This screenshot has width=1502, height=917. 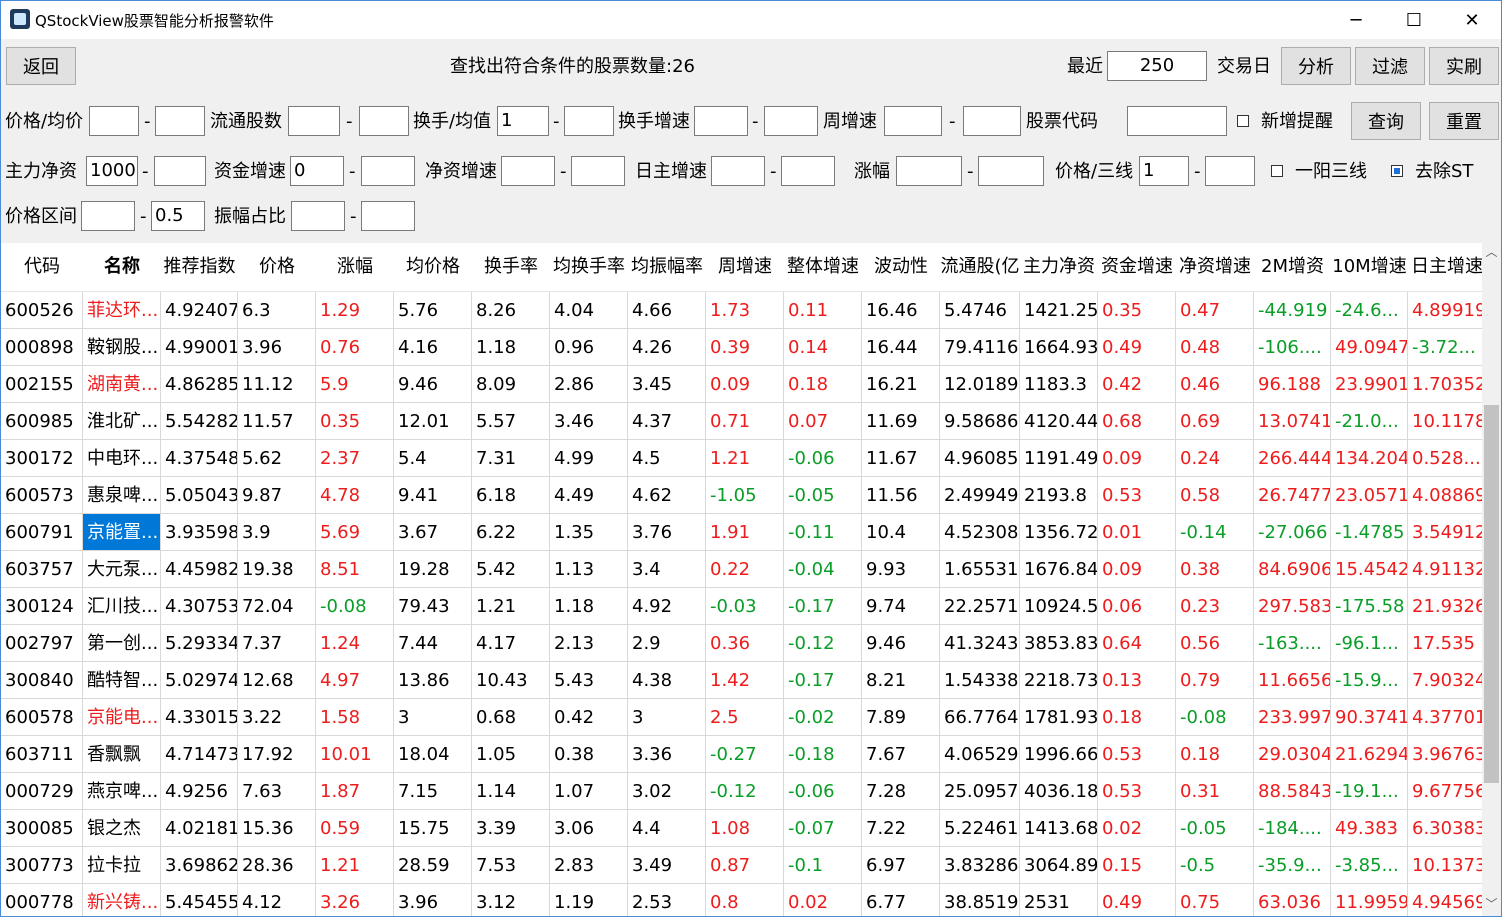 What do you see at coordinates (1177, 121) in the screenshot?
I see `stock-code-input` at bounding box center [1177, 121].